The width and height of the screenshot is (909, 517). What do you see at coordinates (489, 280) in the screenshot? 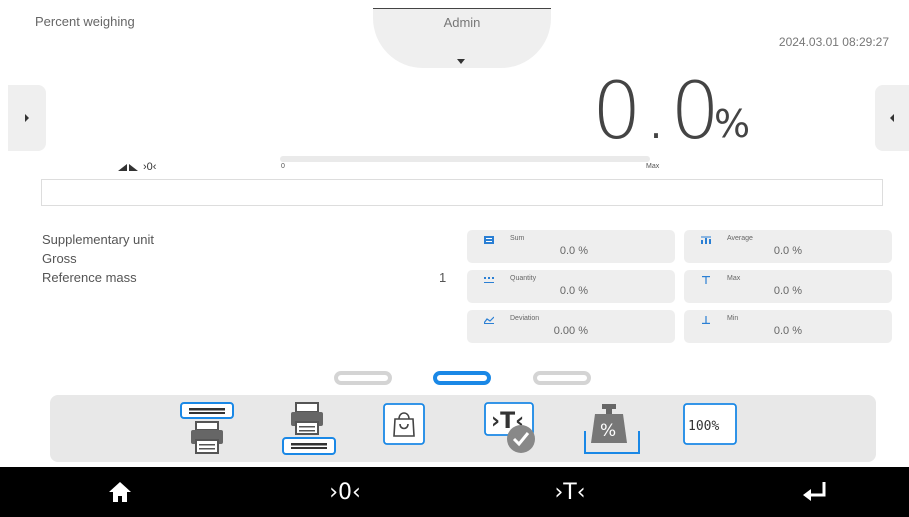
I see `quantity-icon` at bounding box center [489, 280].